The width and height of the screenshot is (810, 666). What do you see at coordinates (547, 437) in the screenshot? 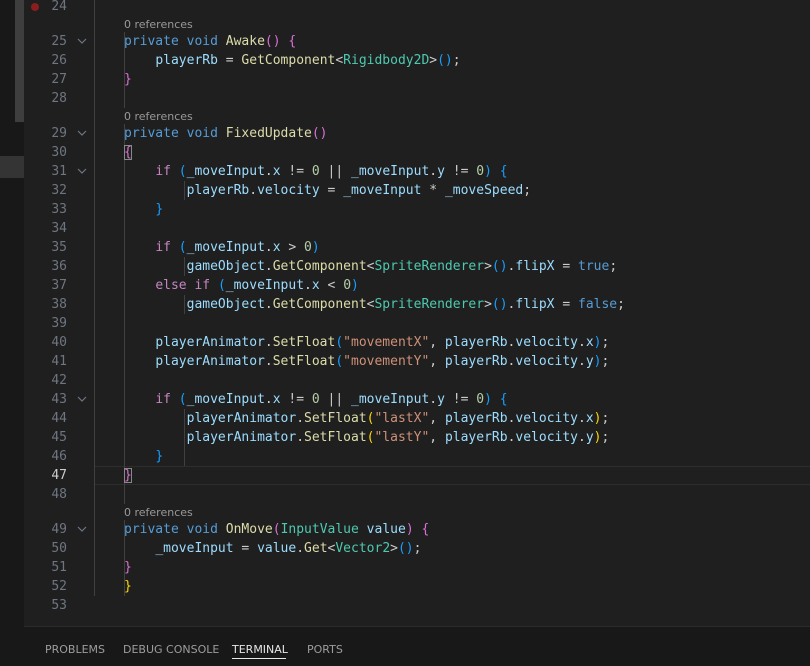
I see `code-token: velocity` at bounding box center [547, 437].